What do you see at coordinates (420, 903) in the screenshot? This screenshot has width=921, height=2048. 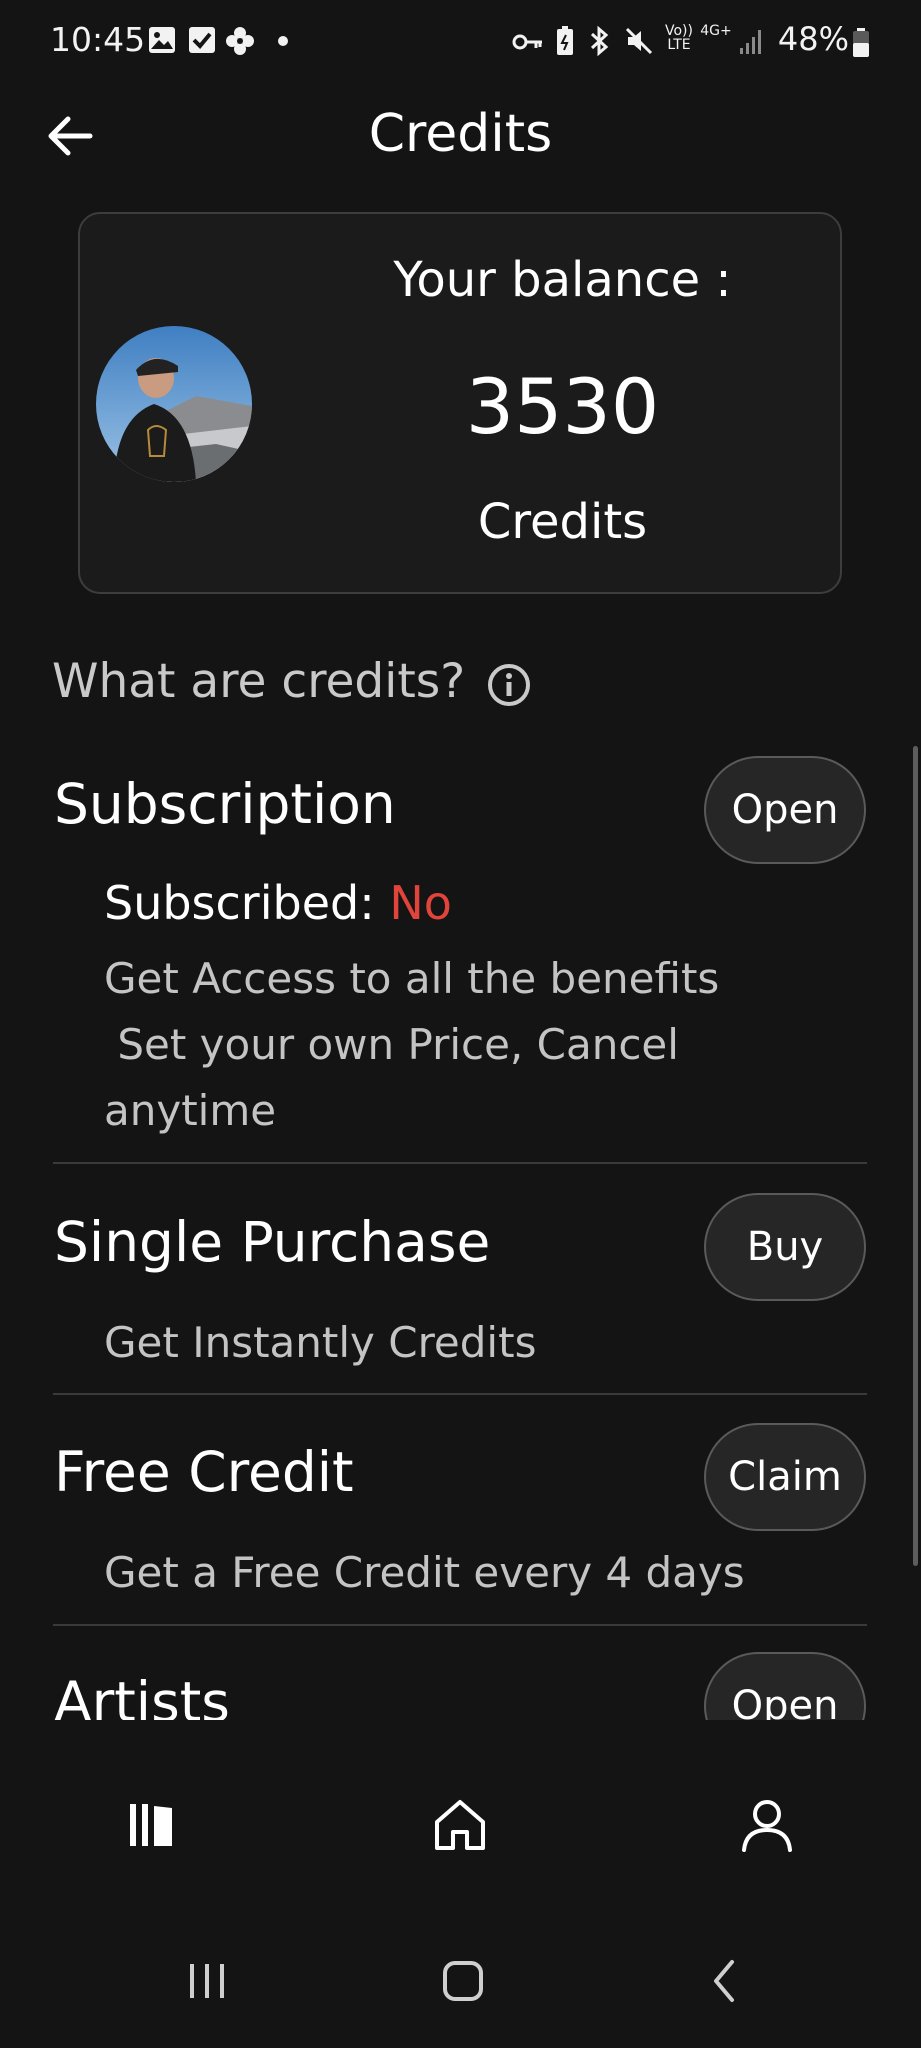 I see `subscription-status-value: No` at bounding box center [420, 903].